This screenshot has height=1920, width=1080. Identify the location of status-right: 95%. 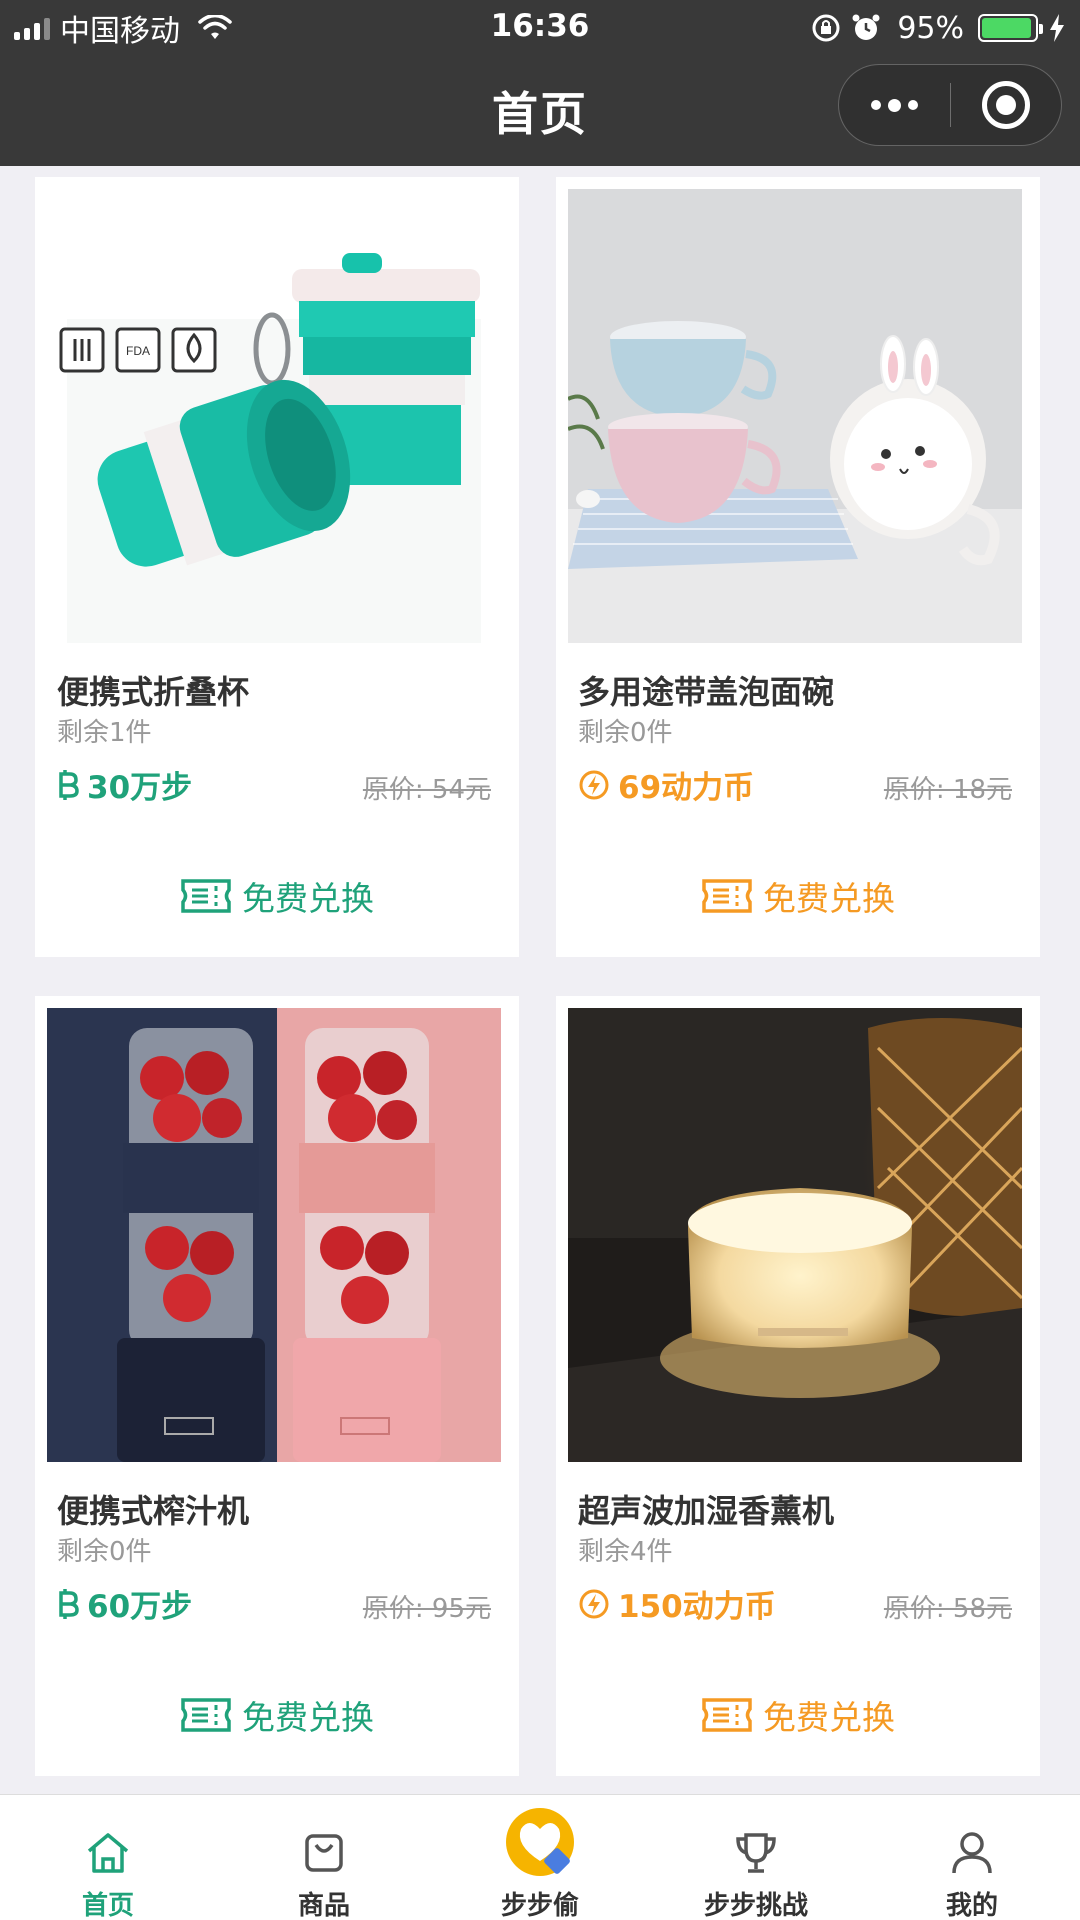
(938, 28).